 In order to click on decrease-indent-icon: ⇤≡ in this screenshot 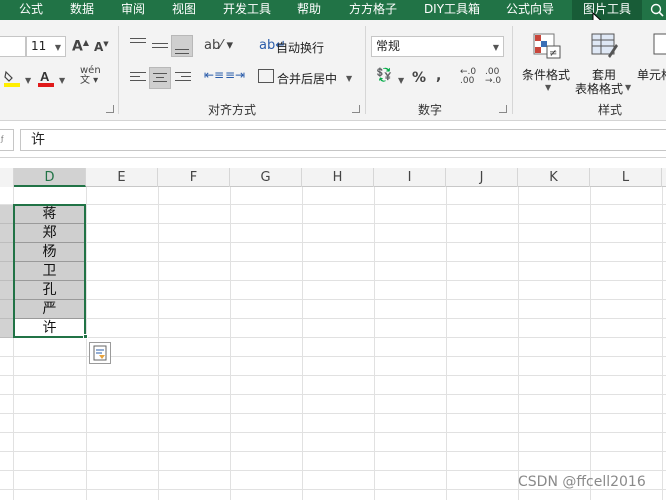, I will do `click(214, 75)`.